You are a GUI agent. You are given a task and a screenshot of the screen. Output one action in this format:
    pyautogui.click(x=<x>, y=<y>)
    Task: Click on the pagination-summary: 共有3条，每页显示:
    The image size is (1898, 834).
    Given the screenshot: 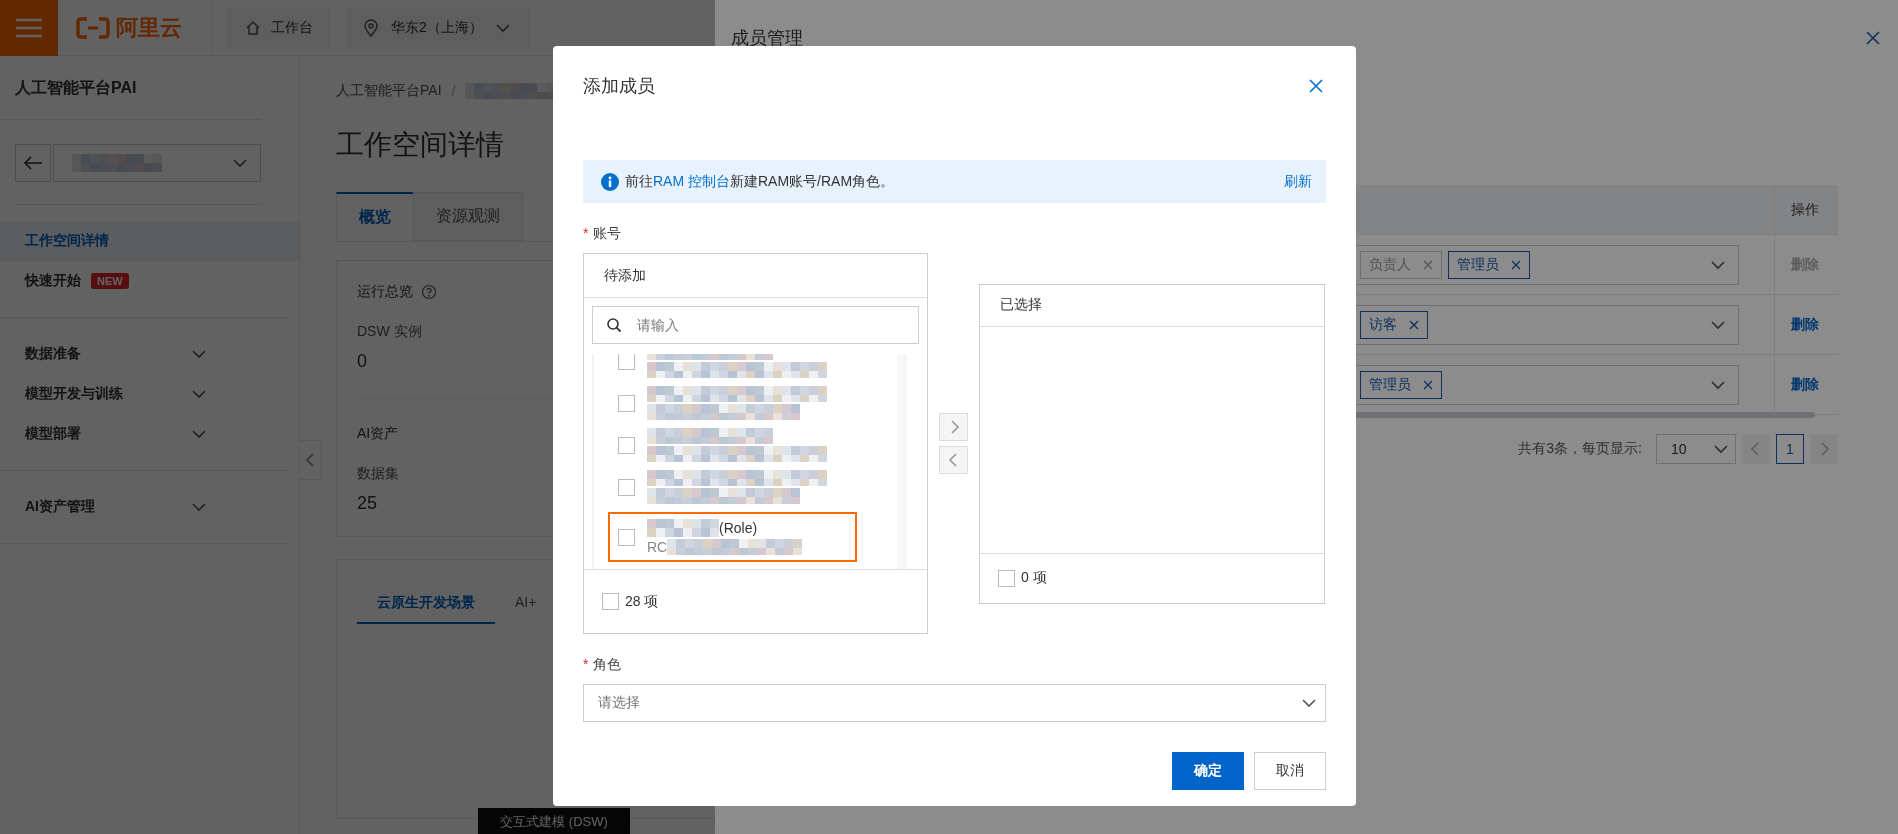 What is the action you would take?
    pyautogui.click(x=1580, y=449)
    